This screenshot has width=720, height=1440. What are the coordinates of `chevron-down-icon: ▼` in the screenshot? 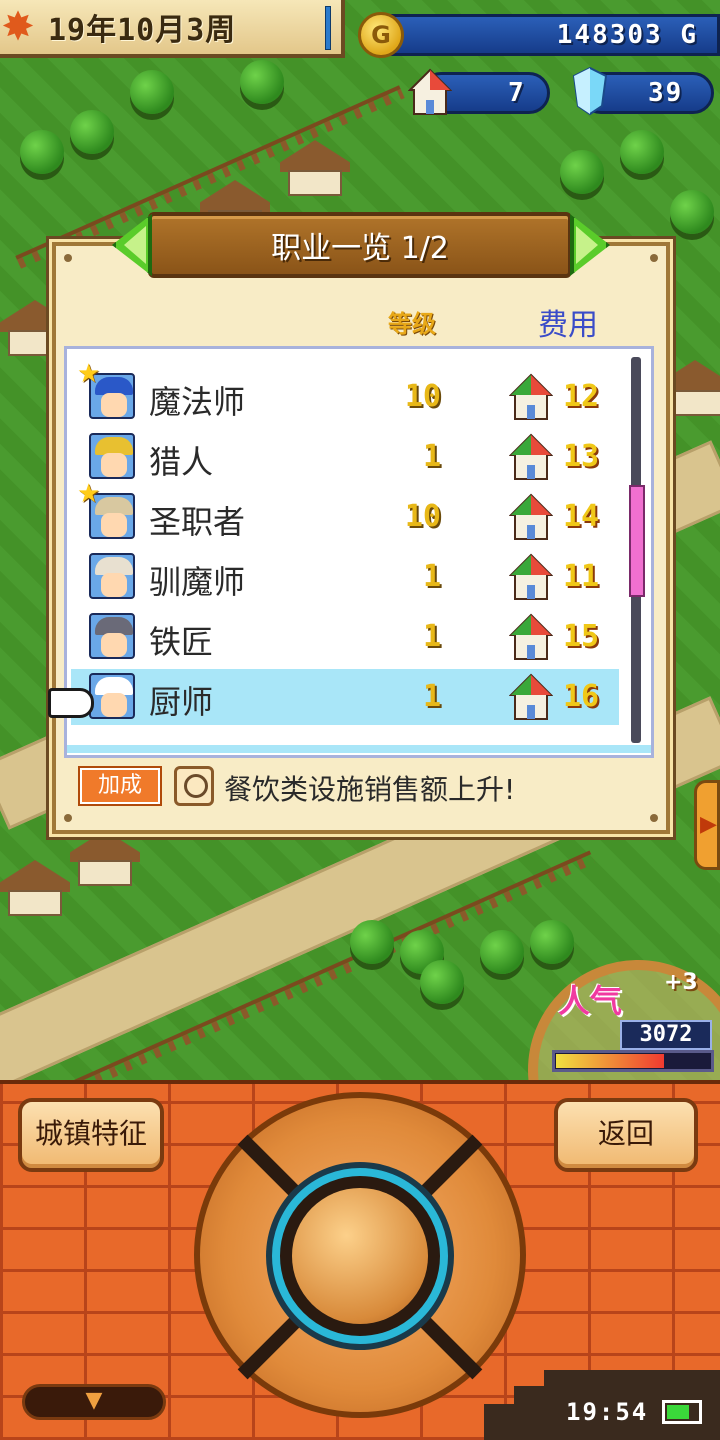 It's located at (94, 1400).